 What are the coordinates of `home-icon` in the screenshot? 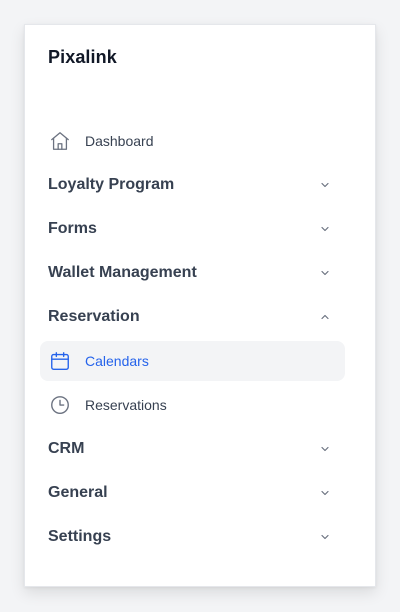 It's located at (60, 141).